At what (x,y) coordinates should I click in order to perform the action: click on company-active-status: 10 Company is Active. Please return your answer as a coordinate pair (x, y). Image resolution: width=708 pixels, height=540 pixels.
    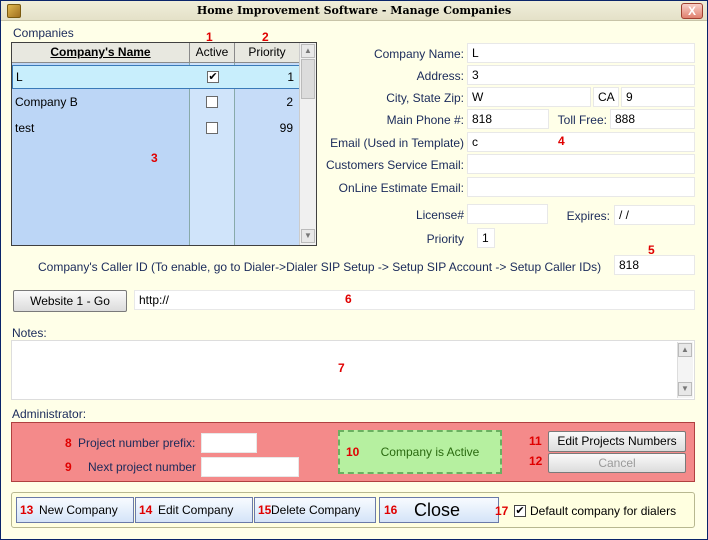
    Looking at the image, I should click on (420, 452).